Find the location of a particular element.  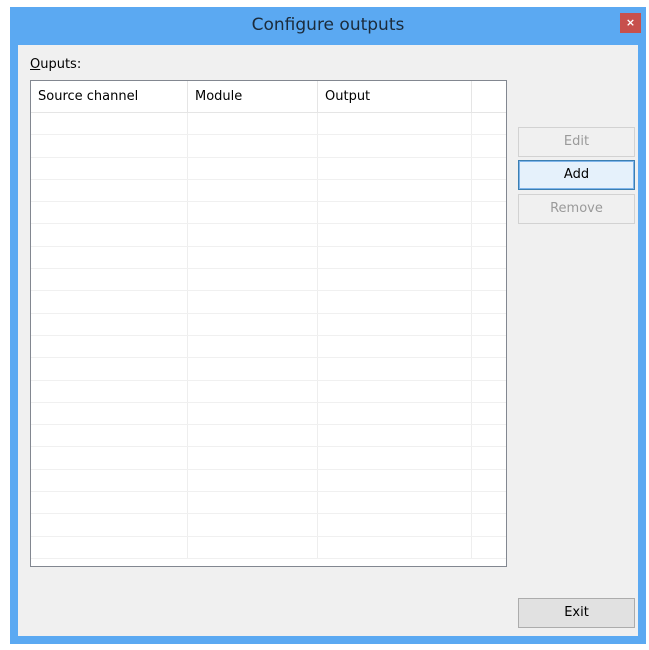

outputs-label-mnemonic: O is located at coordinates (35, 64).